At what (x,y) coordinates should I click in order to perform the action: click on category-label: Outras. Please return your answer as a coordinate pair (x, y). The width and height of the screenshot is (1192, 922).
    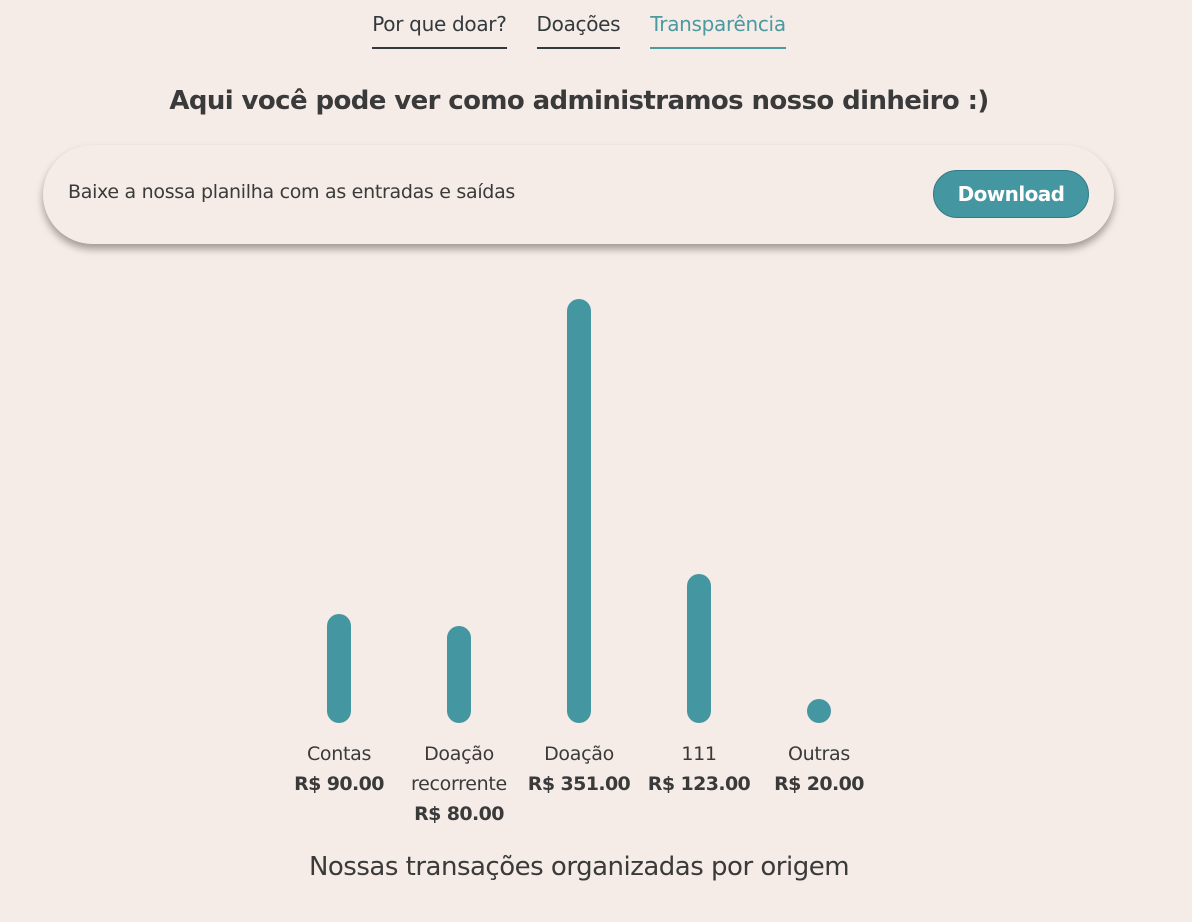
    Looking at the image, I should click on (818, 754).